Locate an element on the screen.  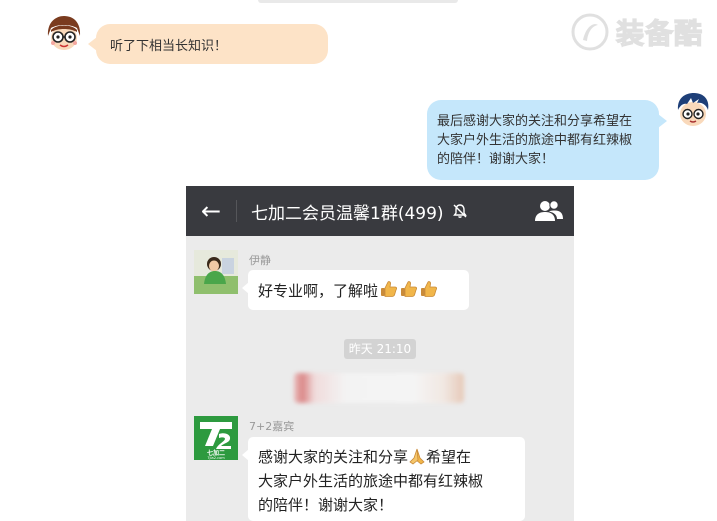
sender-name: 伊静 is located at coordinates (260, 260).